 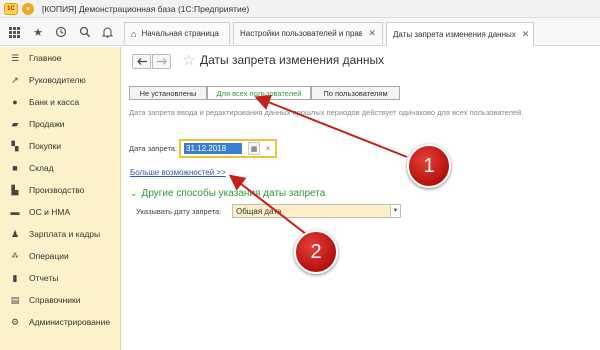 What do you see at coordinates (50, 212) in the screenshot?
I see `sidebar-item-label: ОС и НМА` at bounding box center [50, 212].